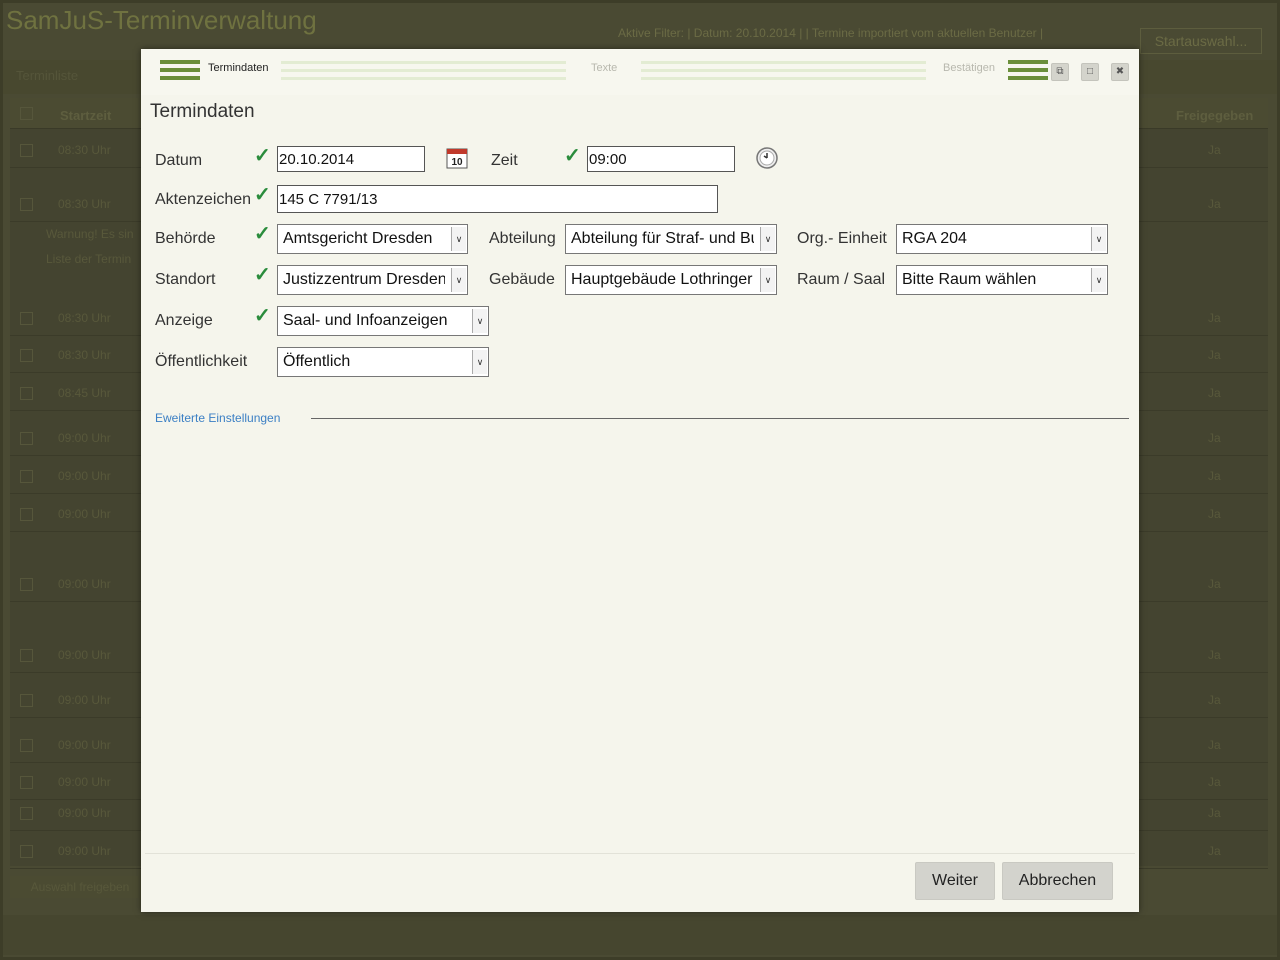 This screenshot has width=1280, height=960. What do you see at coordinates (1120, 72) in the screenshot?
I see `close-window-icon: ✖` at bounding box center [1120, 72].